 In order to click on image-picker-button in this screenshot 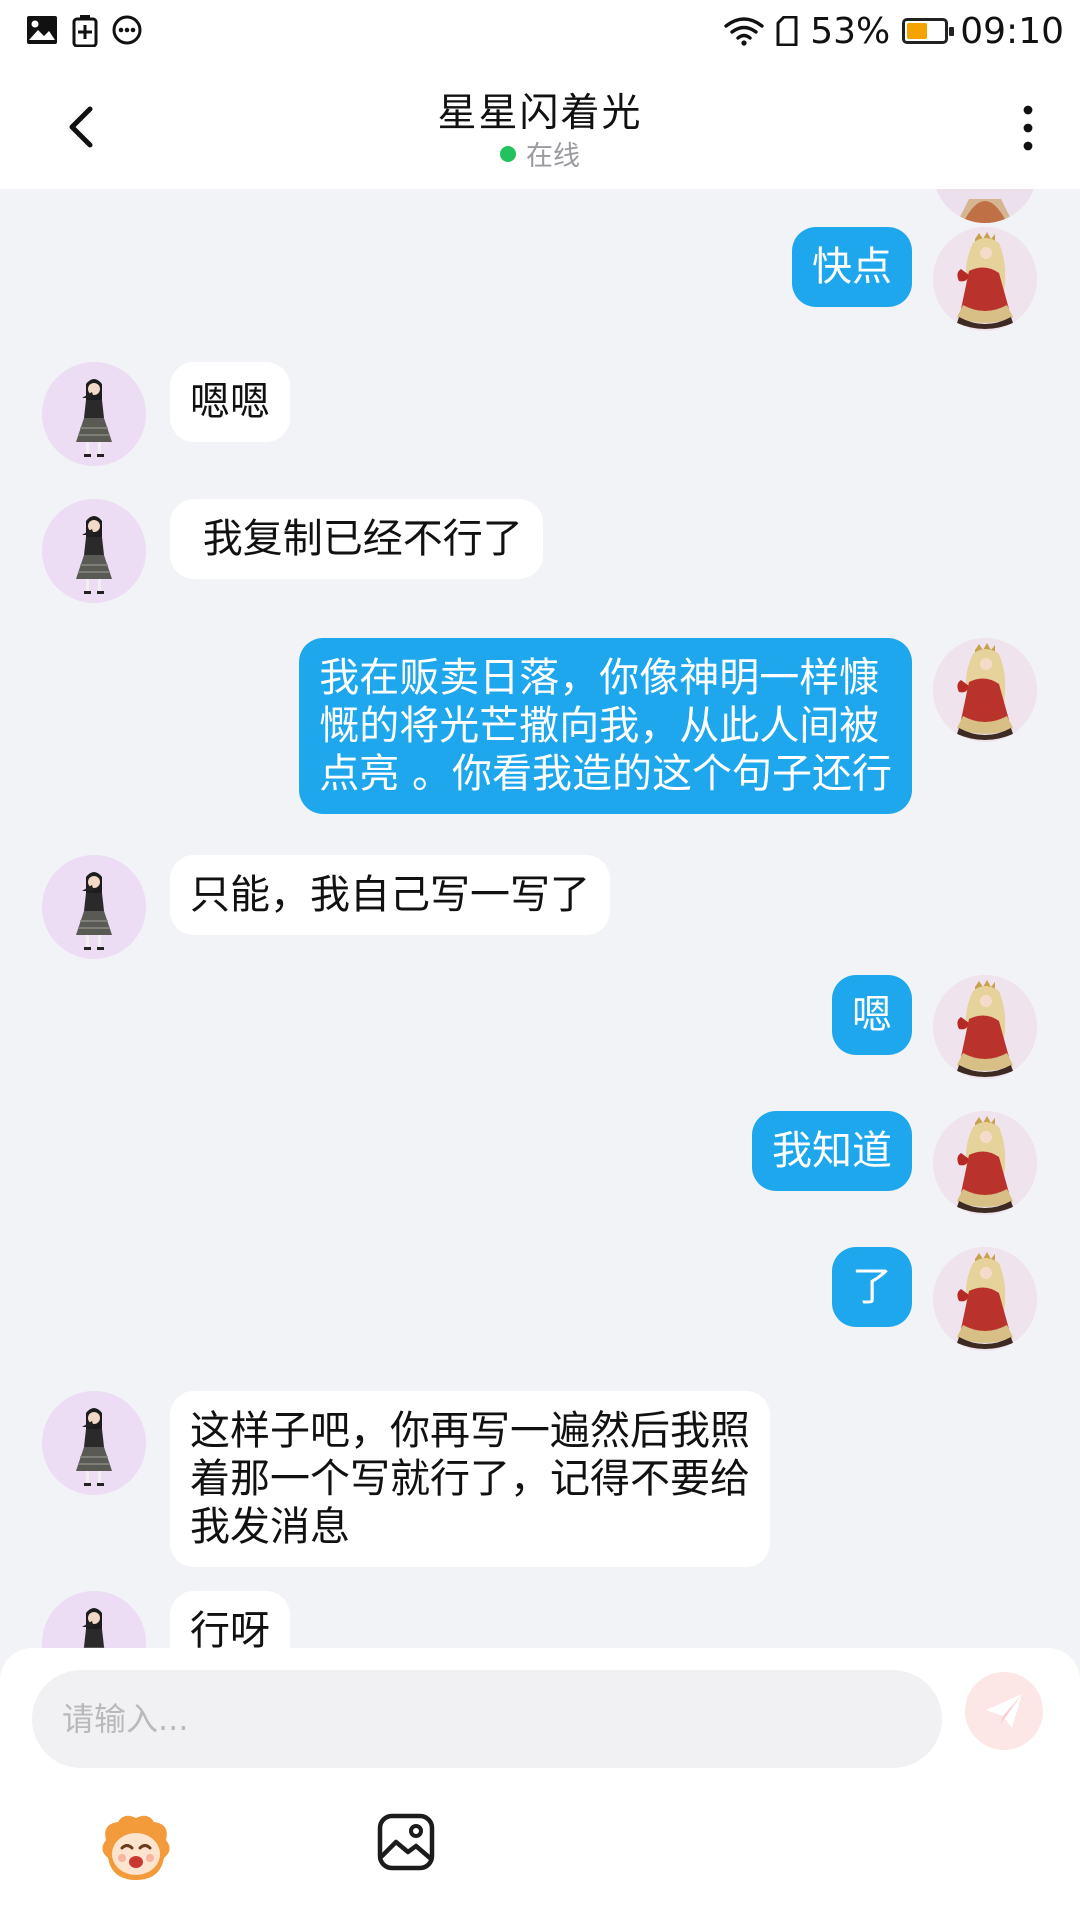, I will do `click(406, 1842)`.